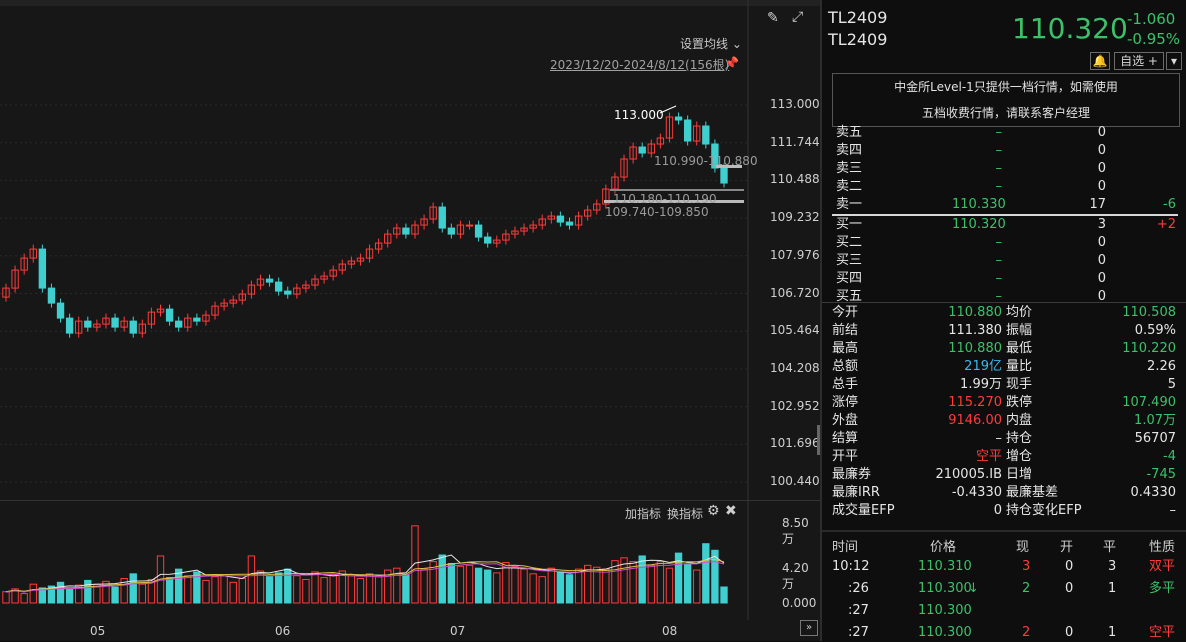  I want to click on tick-header: 现, so click(1023, 547).